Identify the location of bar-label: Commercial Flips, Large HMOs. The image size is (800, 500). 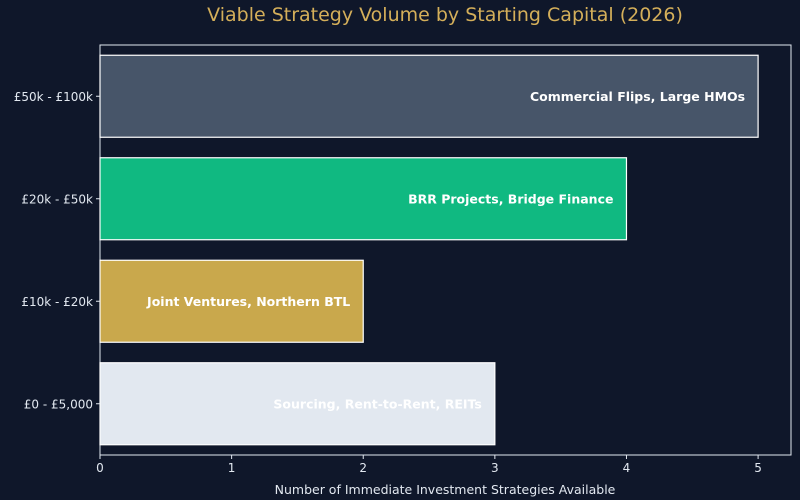
(637, 96).